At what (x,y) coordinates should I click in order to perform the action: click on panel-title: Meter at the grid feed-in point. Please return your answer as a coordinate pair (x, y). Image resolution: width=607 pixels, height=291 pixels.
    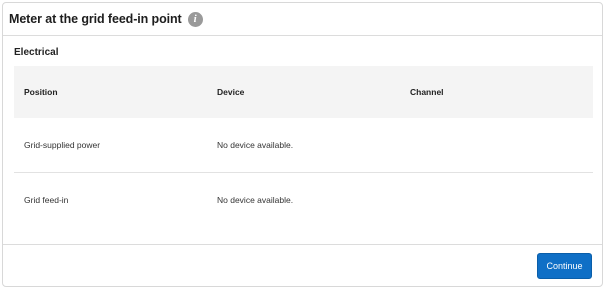
    Looking at the image, I should click on (95, 19).